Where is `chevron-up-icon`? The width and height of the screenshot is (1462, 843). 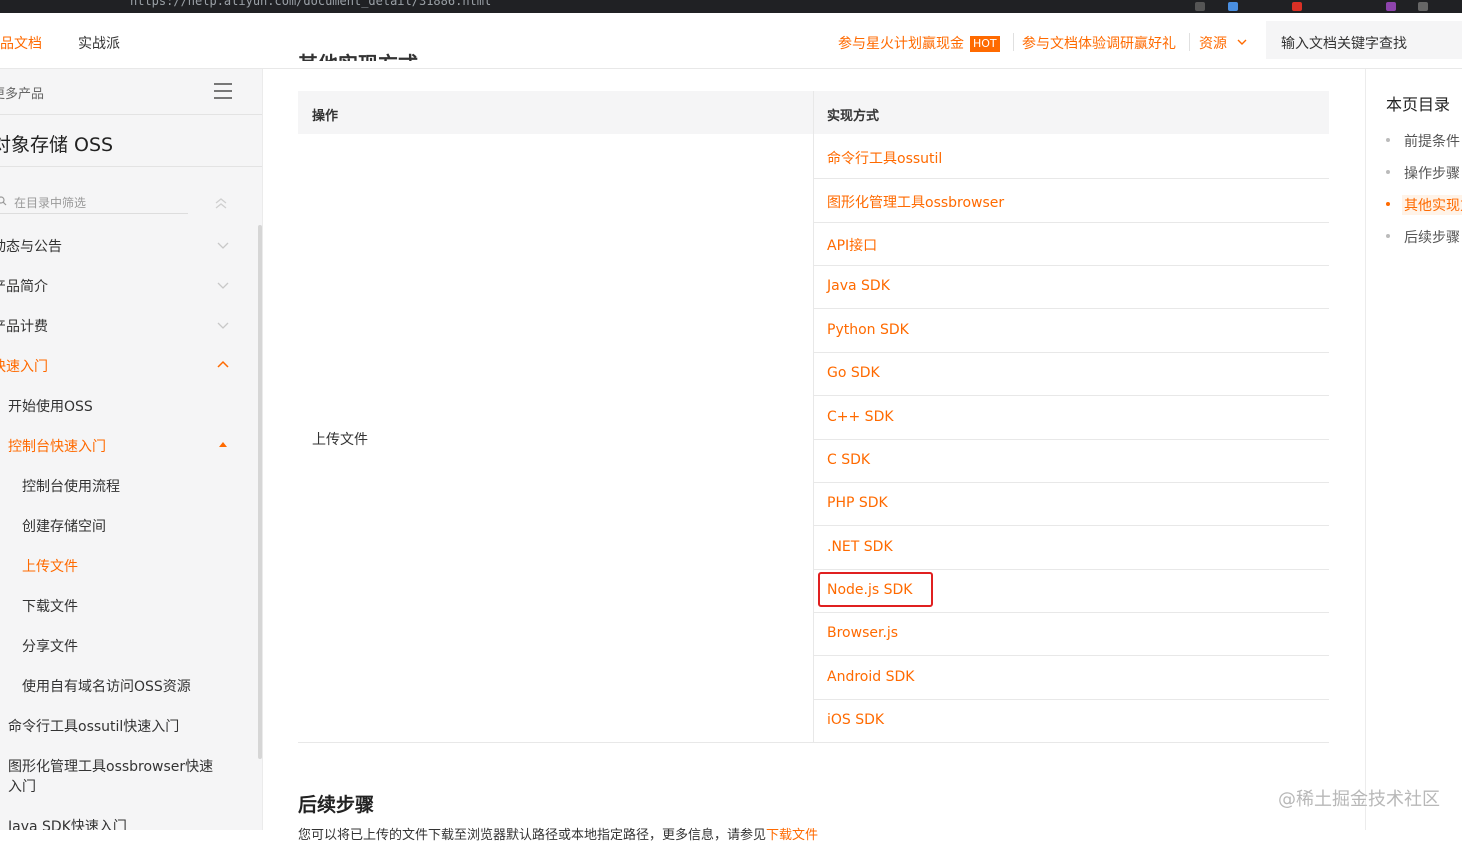 chevron-up-icon is located at coordinates (223, 364).